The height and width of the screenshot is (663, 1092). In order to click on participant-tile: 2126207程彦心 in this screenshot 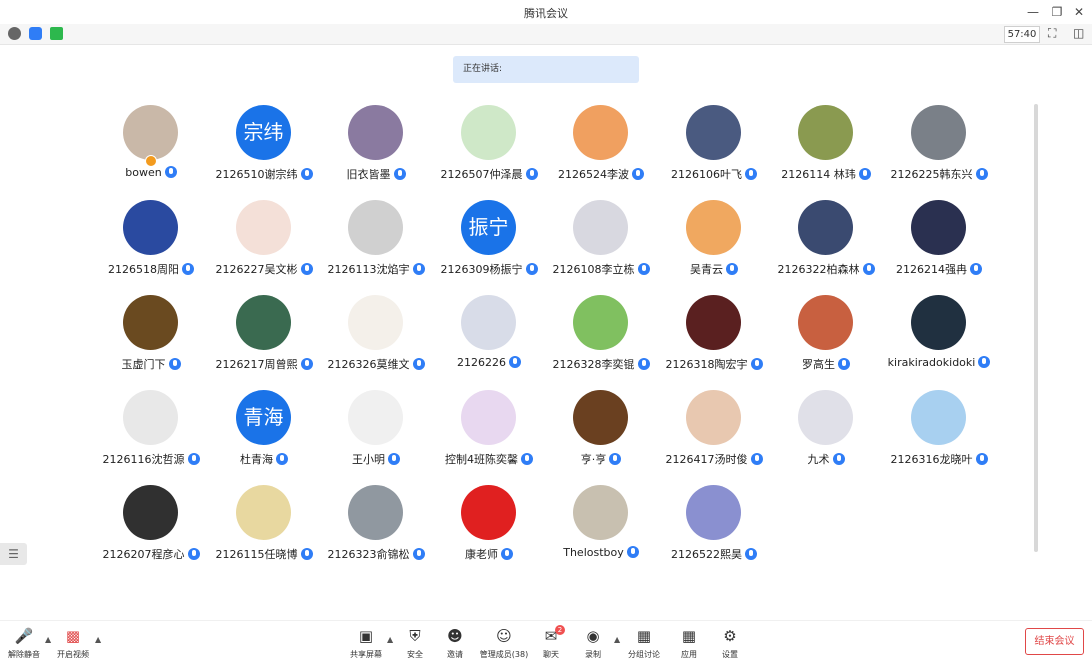, I will do `click(151, 532)`.